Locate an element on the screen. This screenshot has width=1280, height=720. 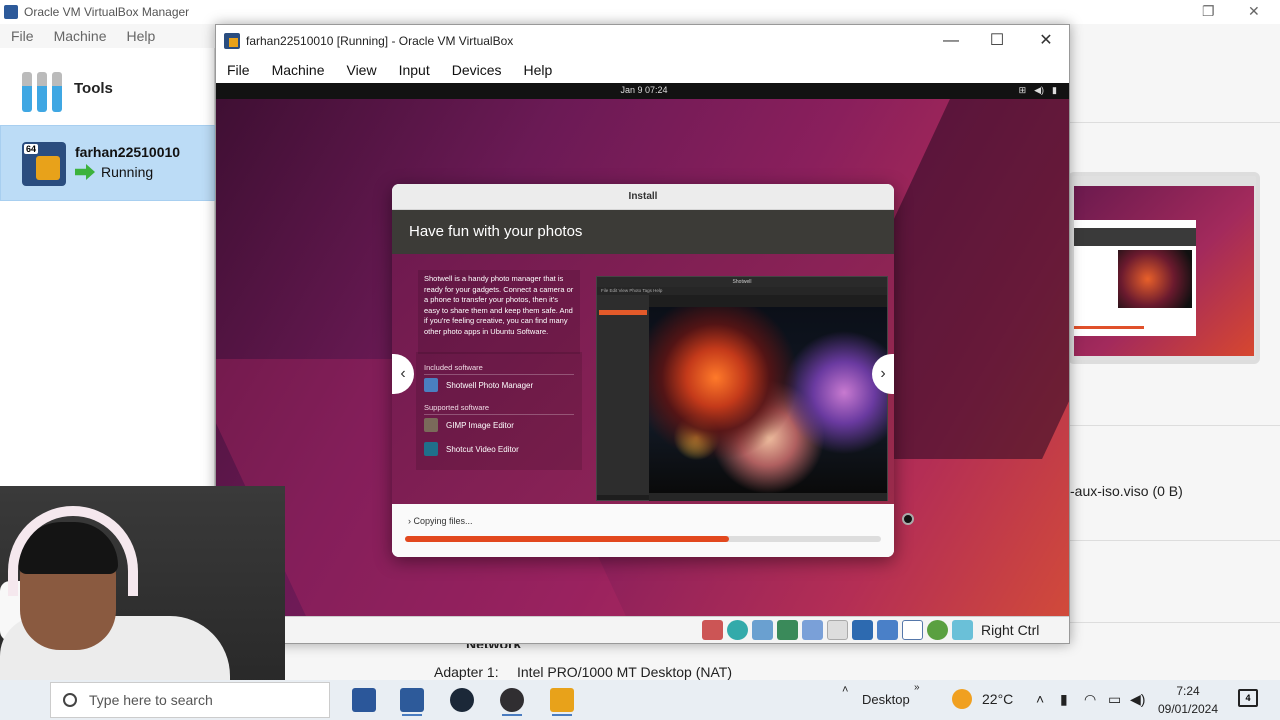
shotwell-icon is located at coordinates (431, 385).